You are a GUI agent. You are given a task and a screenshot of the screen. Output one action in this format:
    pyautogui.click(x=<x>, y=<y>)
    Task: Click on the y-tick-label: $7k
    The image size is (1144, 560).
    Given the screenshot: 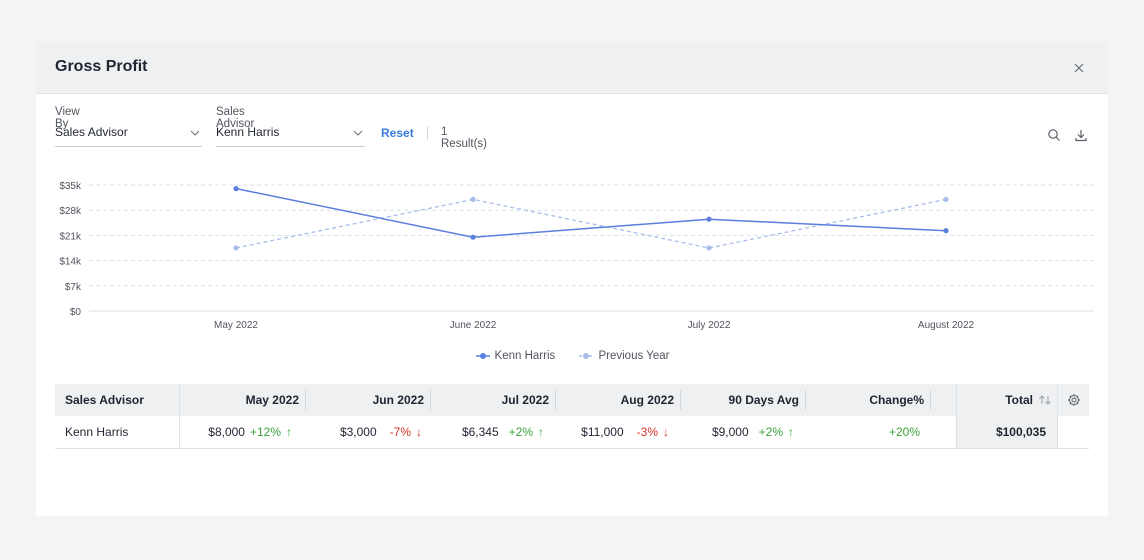 What is the action you would take?
    pyautogui.click(x=73, y=287)
    